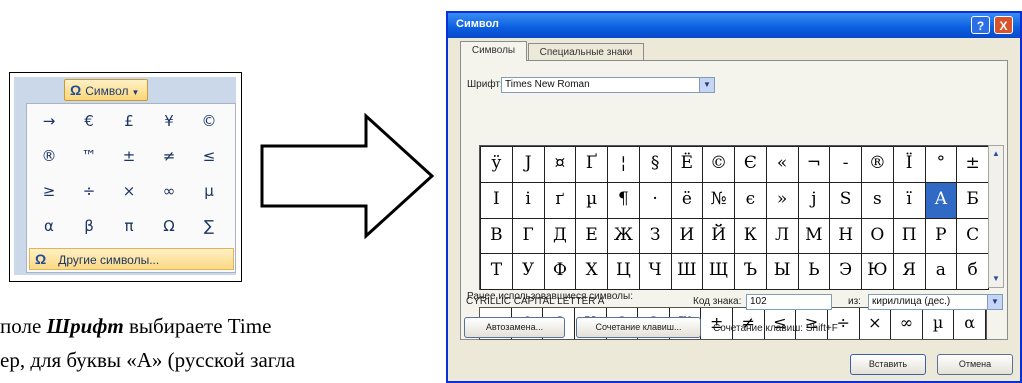 The width and height of the screenshot is (1022, 383). Describe the element at coordinates (734, 25) in the screenshot. I see `dialog-titlebar: Символ ? X` at that location.